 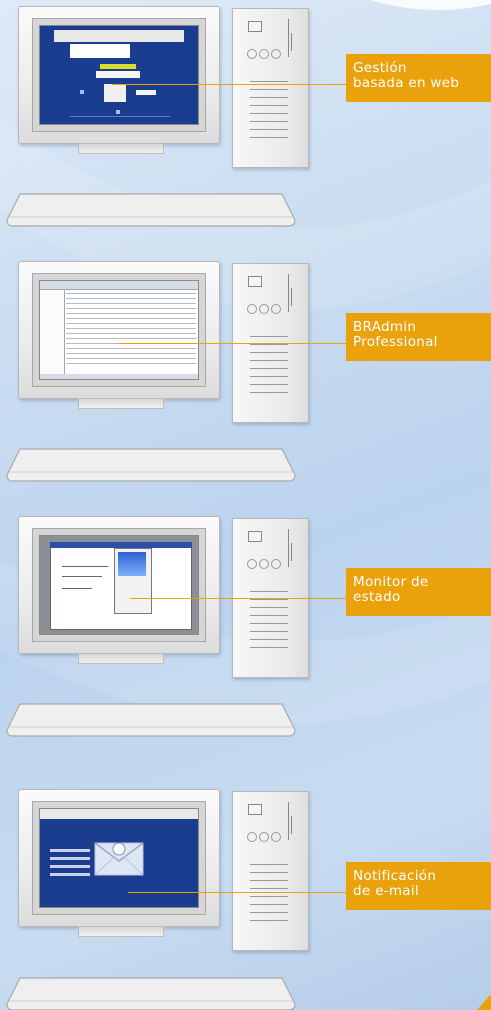 I want to click on label-line-2: de e-mail, so click(x=386, y=891).